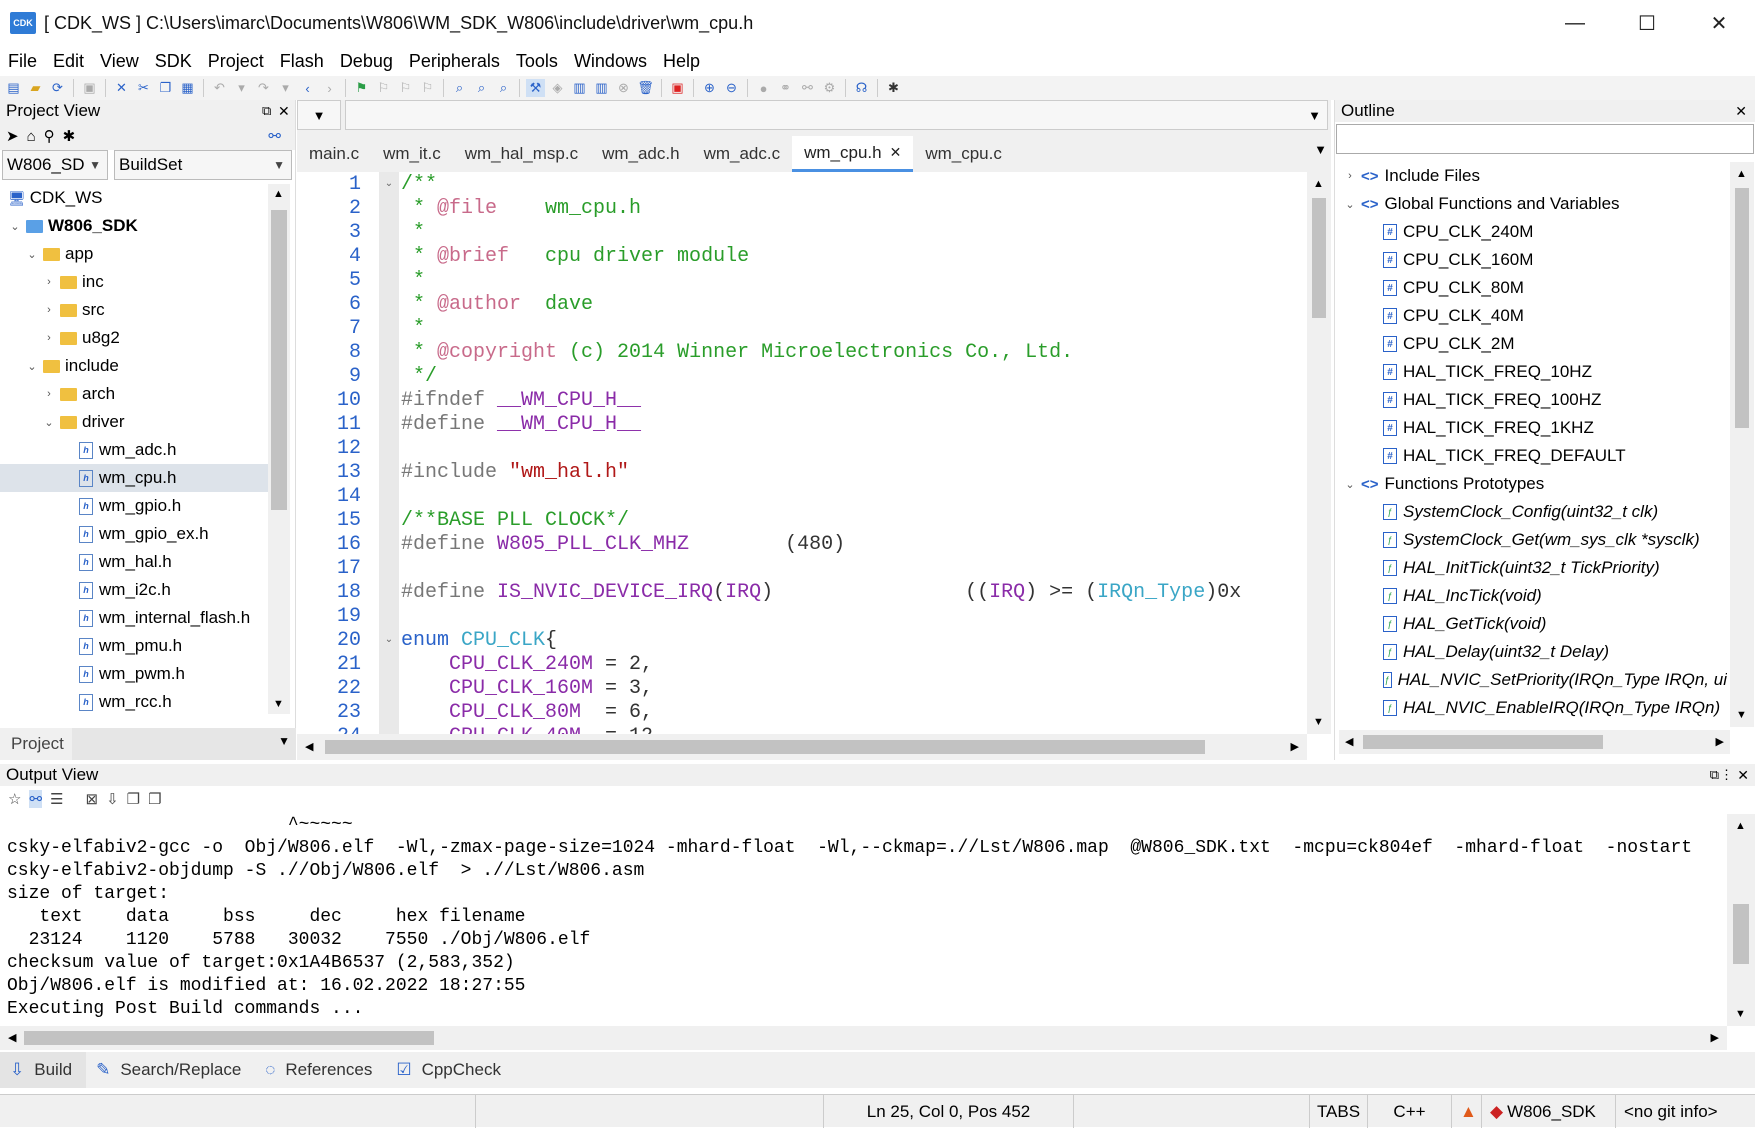 The height and width of the screenshot is (1128, 1755). I want to click on menu-sdk: SDK, so click(173, 61).